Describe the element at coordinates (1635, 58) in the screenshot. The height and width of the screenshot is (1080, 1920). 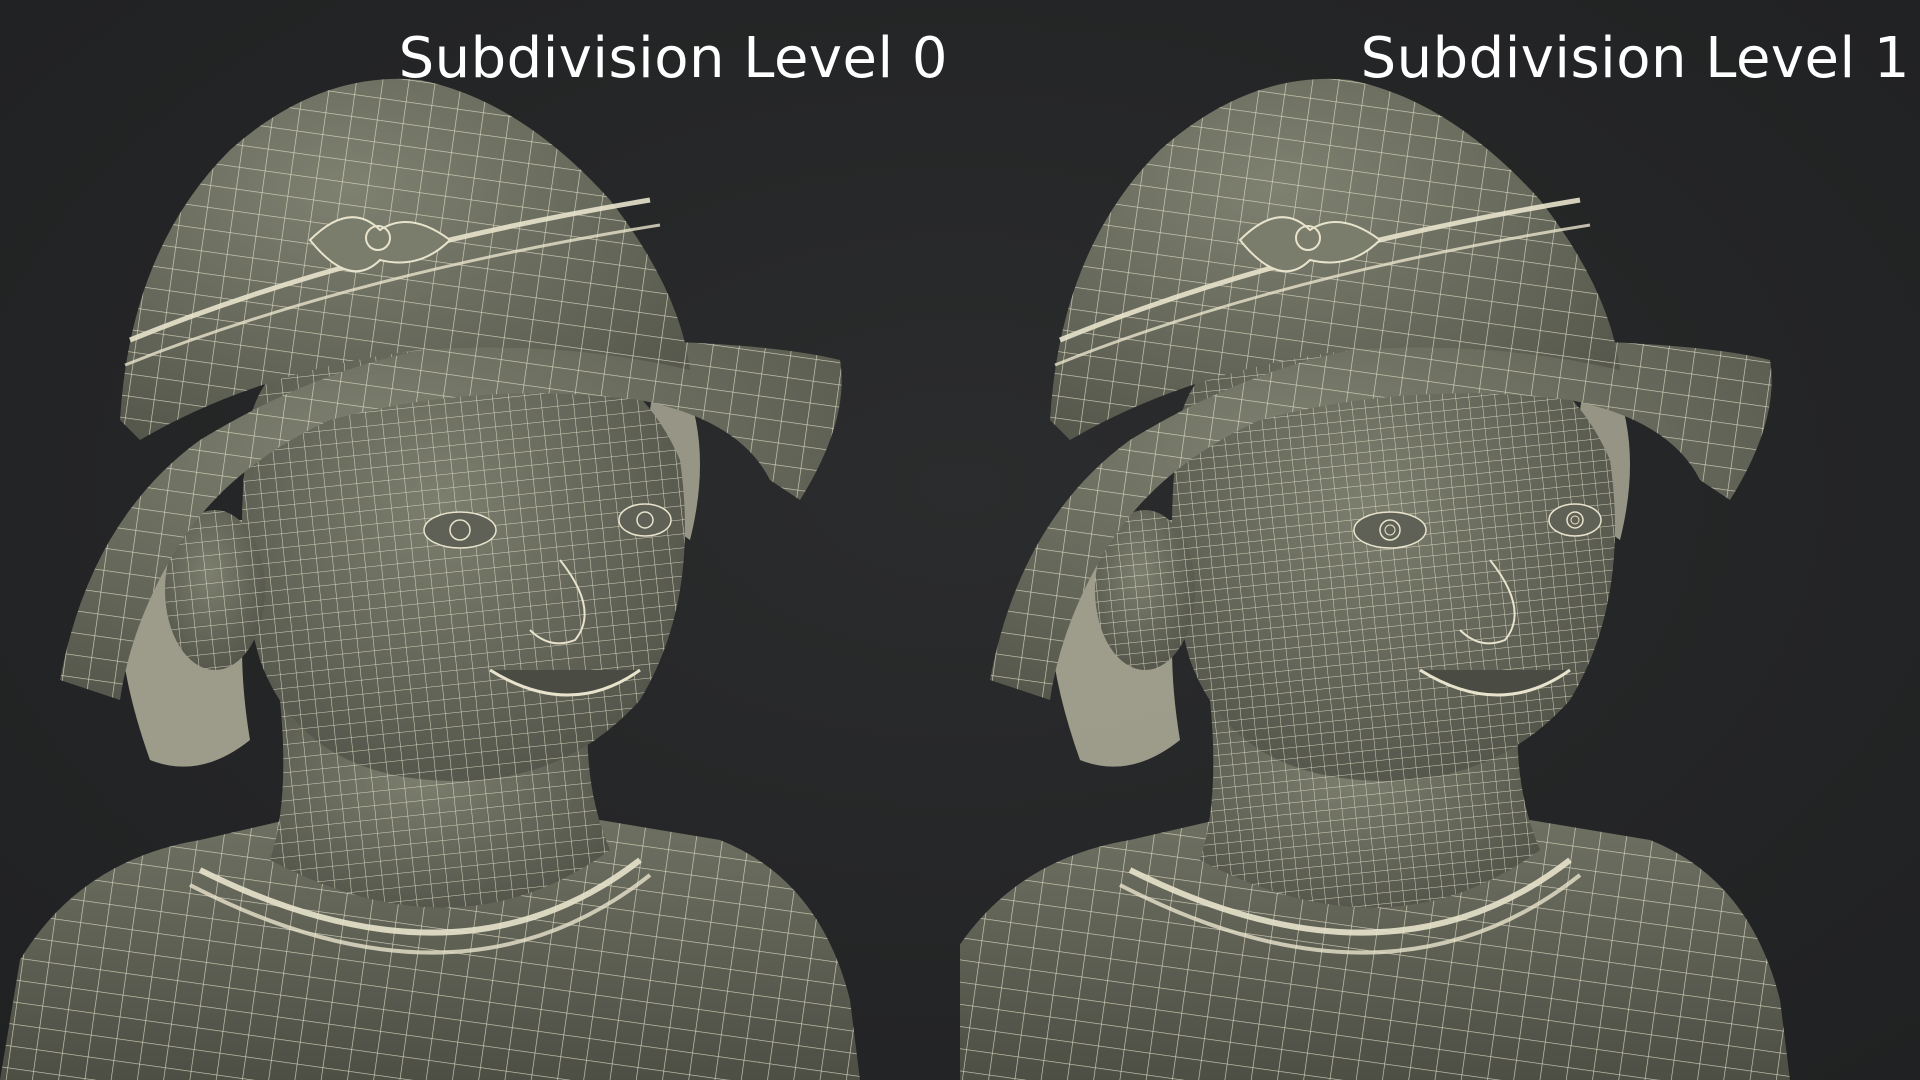
I see `subdivision-level-label: Subdivision Level 1` at that location.